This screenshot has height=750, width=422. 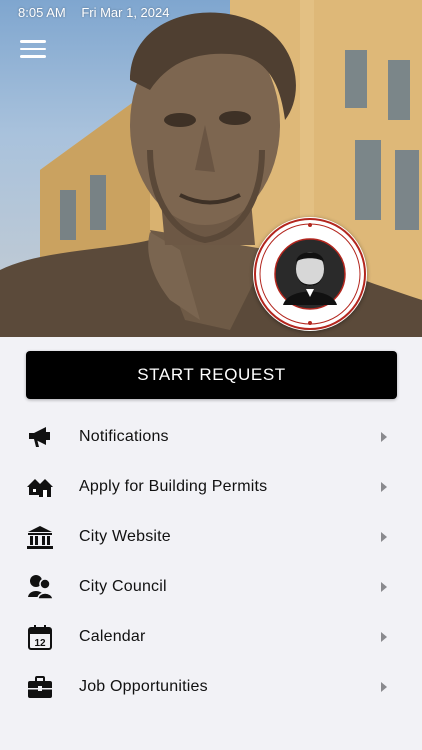 I want to click on menu-item-label: Calendar, so click(x=112, y=636).